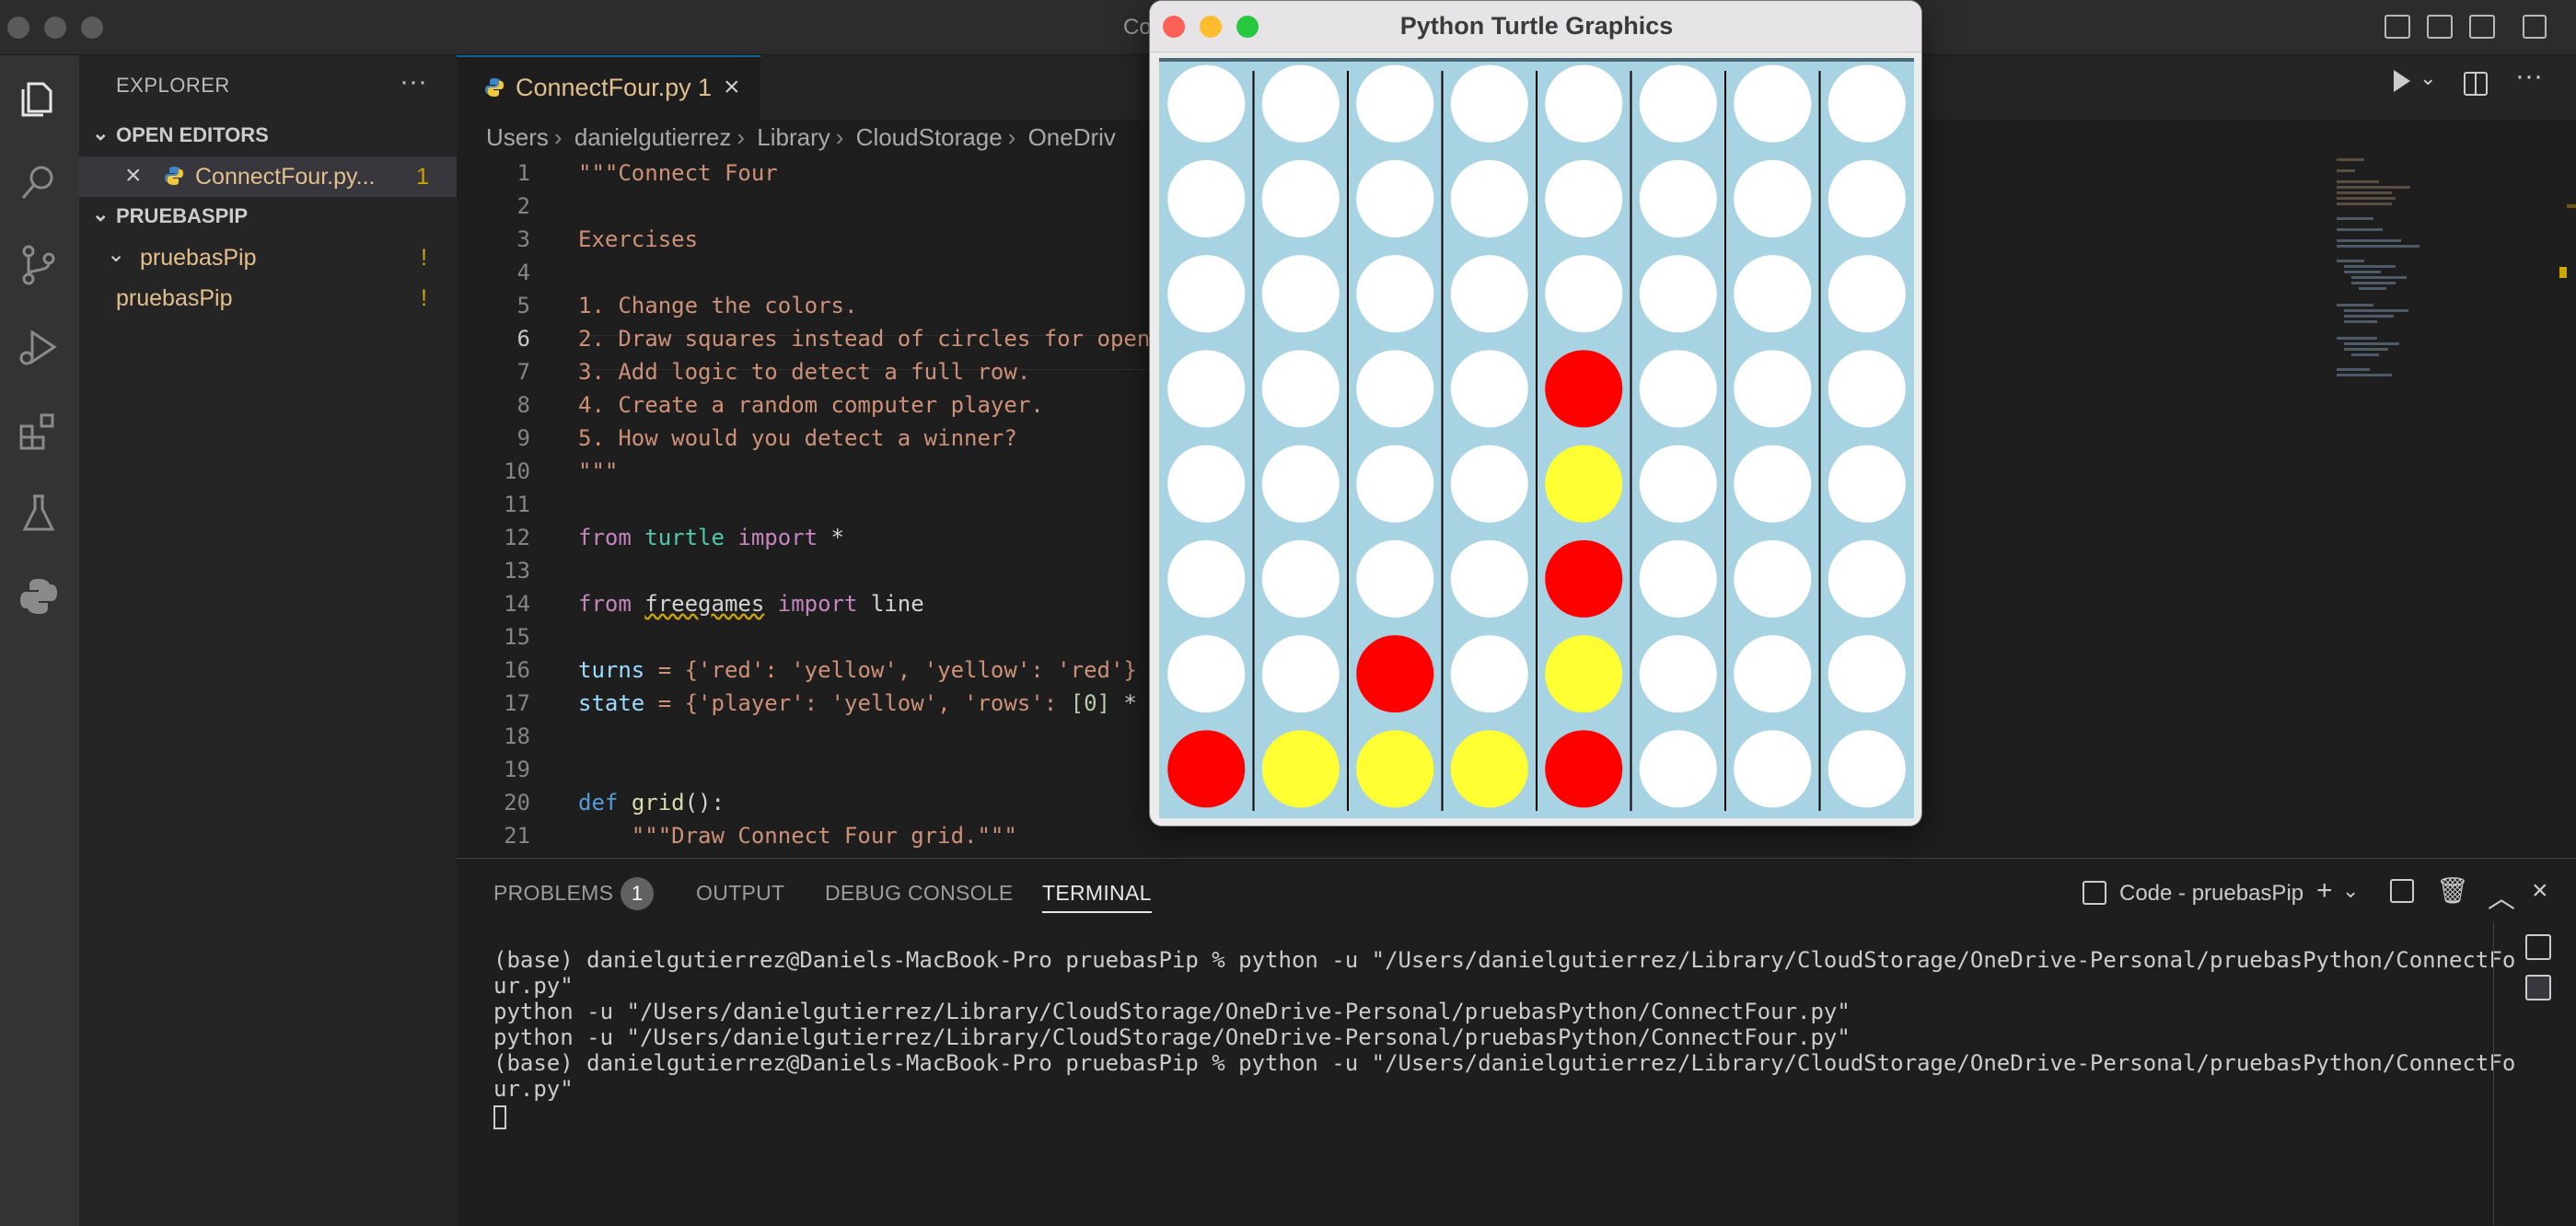 The image size is (2576, 1226). I want to click on python-icon, so click(38, 596).